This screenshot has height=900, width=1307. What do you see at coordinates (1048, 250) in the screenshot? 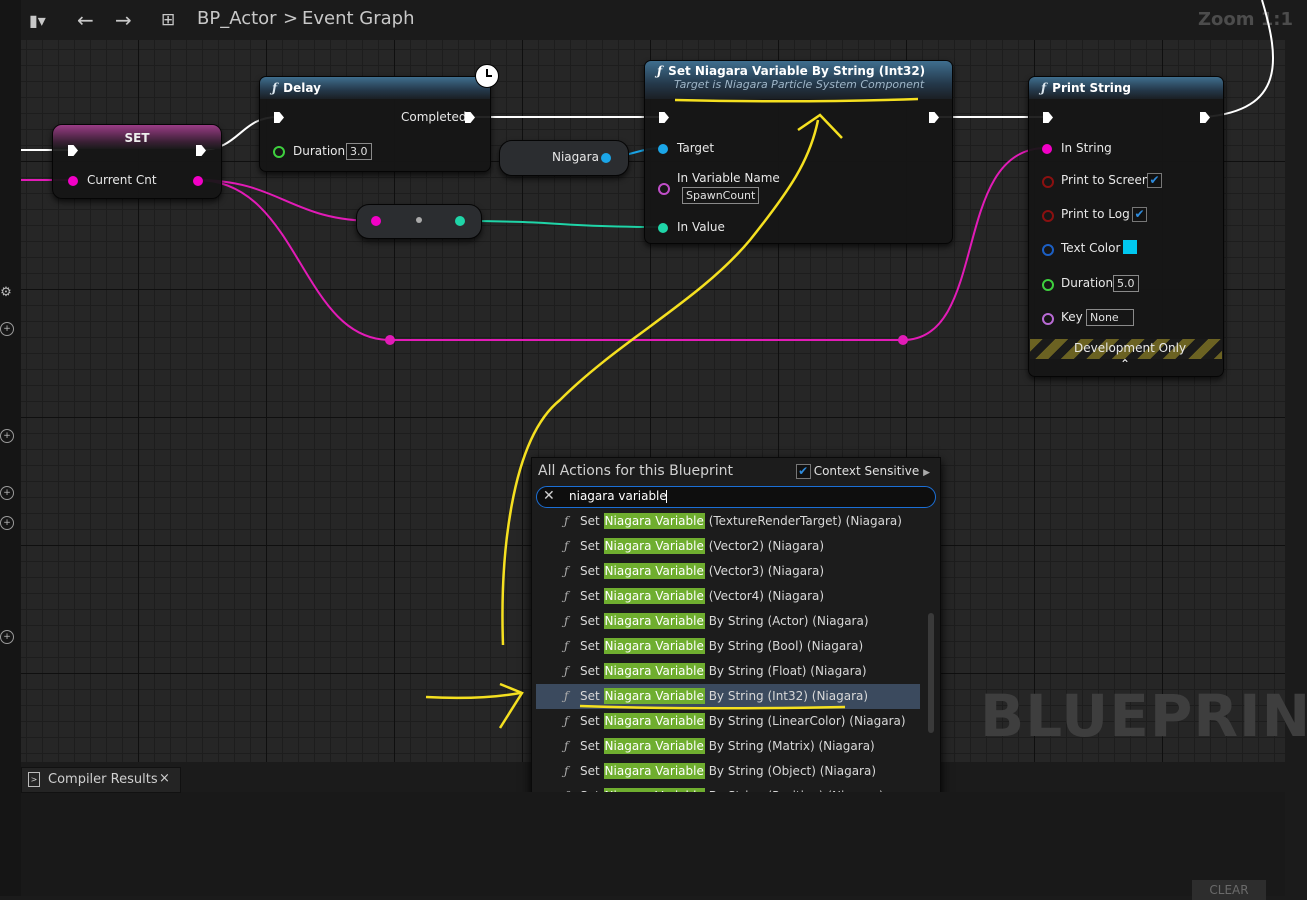
I see `text-color-pin` at bounding box center [1048, 250].